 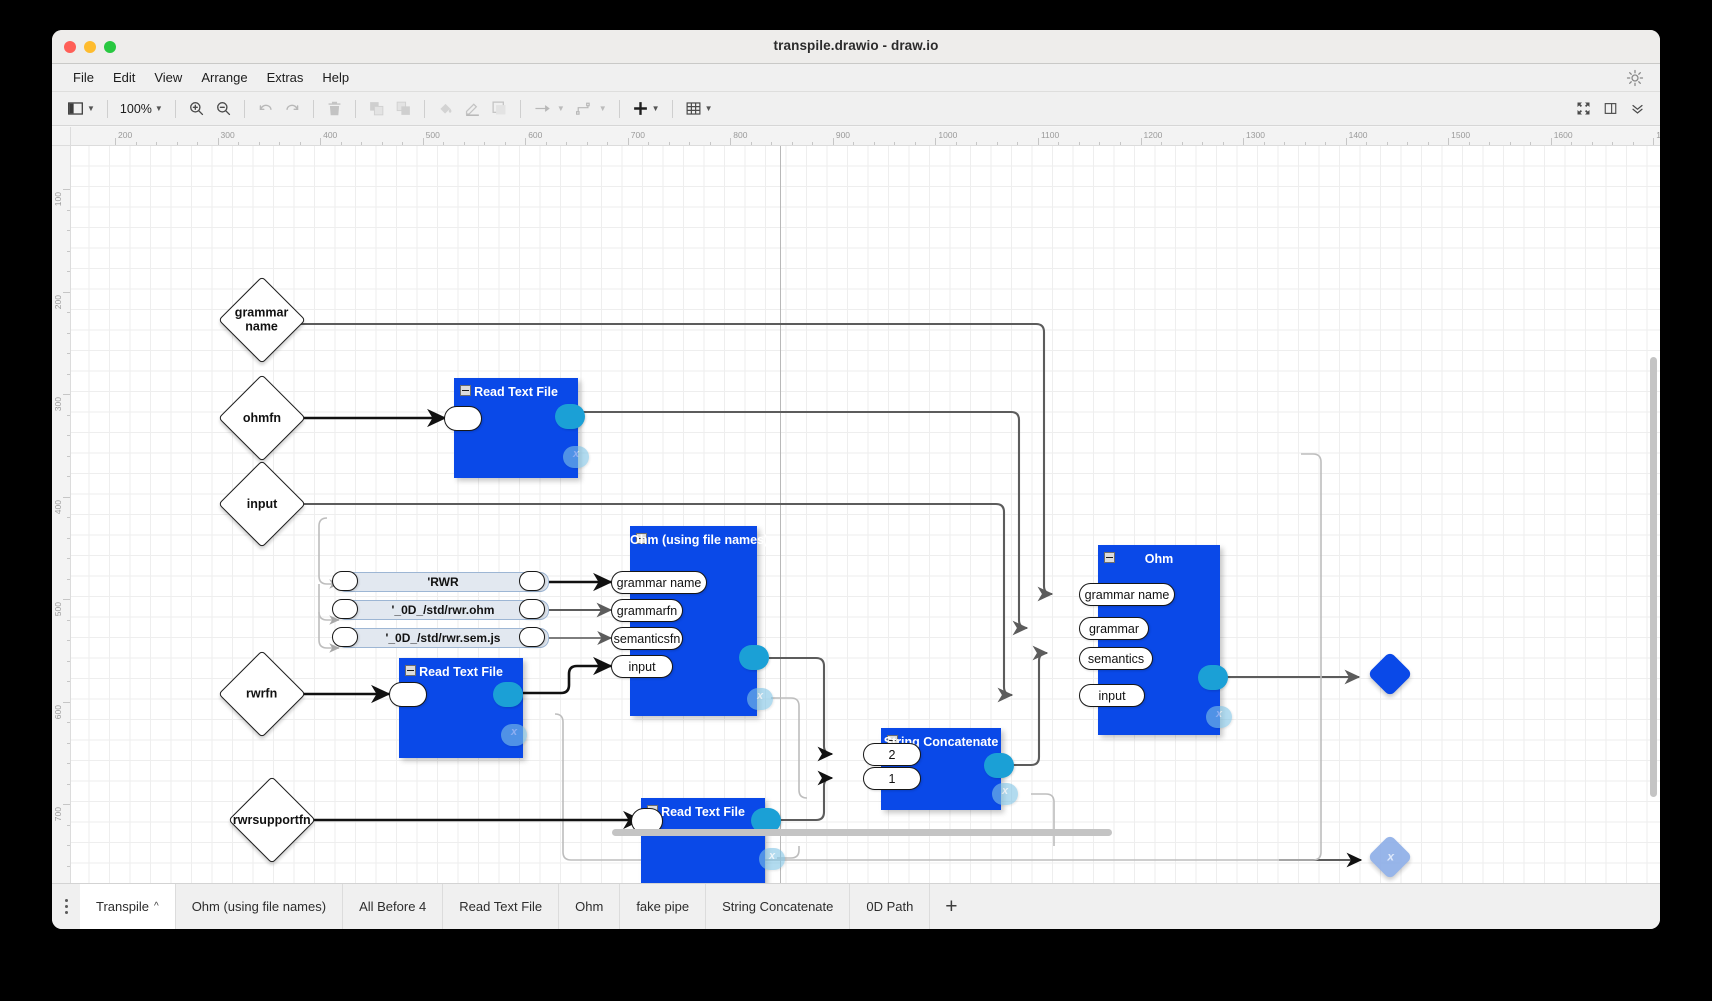 What do you see at coordinates (128, 906) in the screenshot?
I see `sheet-tab-transpile: Transpile ^` at bounding box center [128, 906].